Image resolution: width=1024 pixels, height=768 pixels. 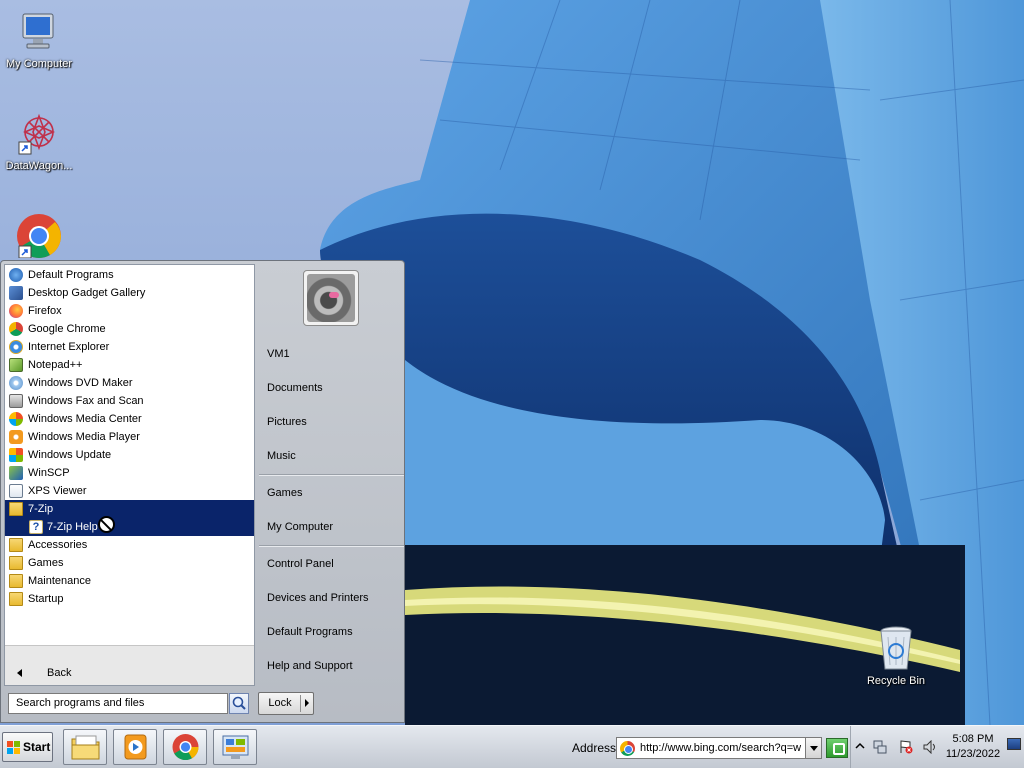 I want to click on address-field: http://www.bing.com/search?q=w, so click(x=719, y=748).